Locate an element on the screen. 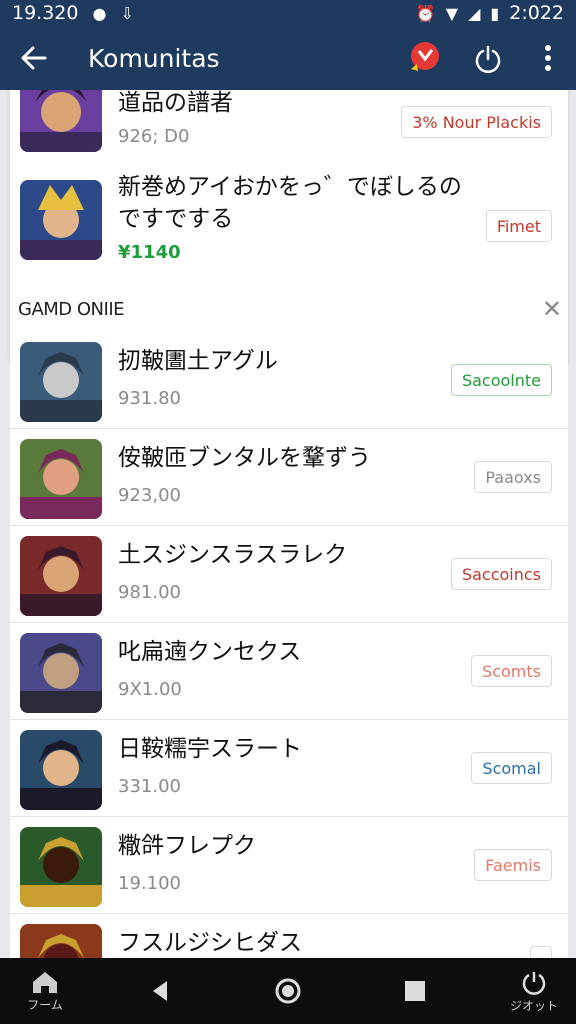  status-text: 19.320 is located at coordinates (45, 13).